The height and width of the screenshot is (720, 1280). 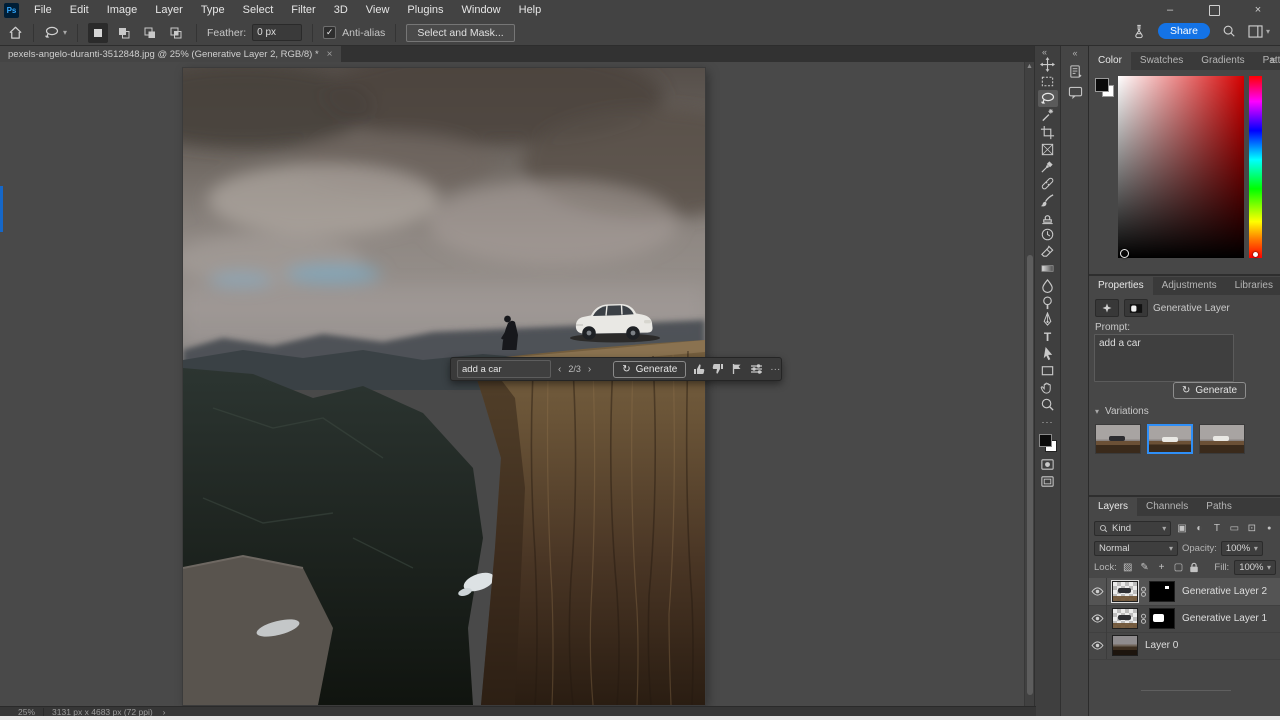 I want to click on panel-resize-grip, so click(x=1186, y=690).